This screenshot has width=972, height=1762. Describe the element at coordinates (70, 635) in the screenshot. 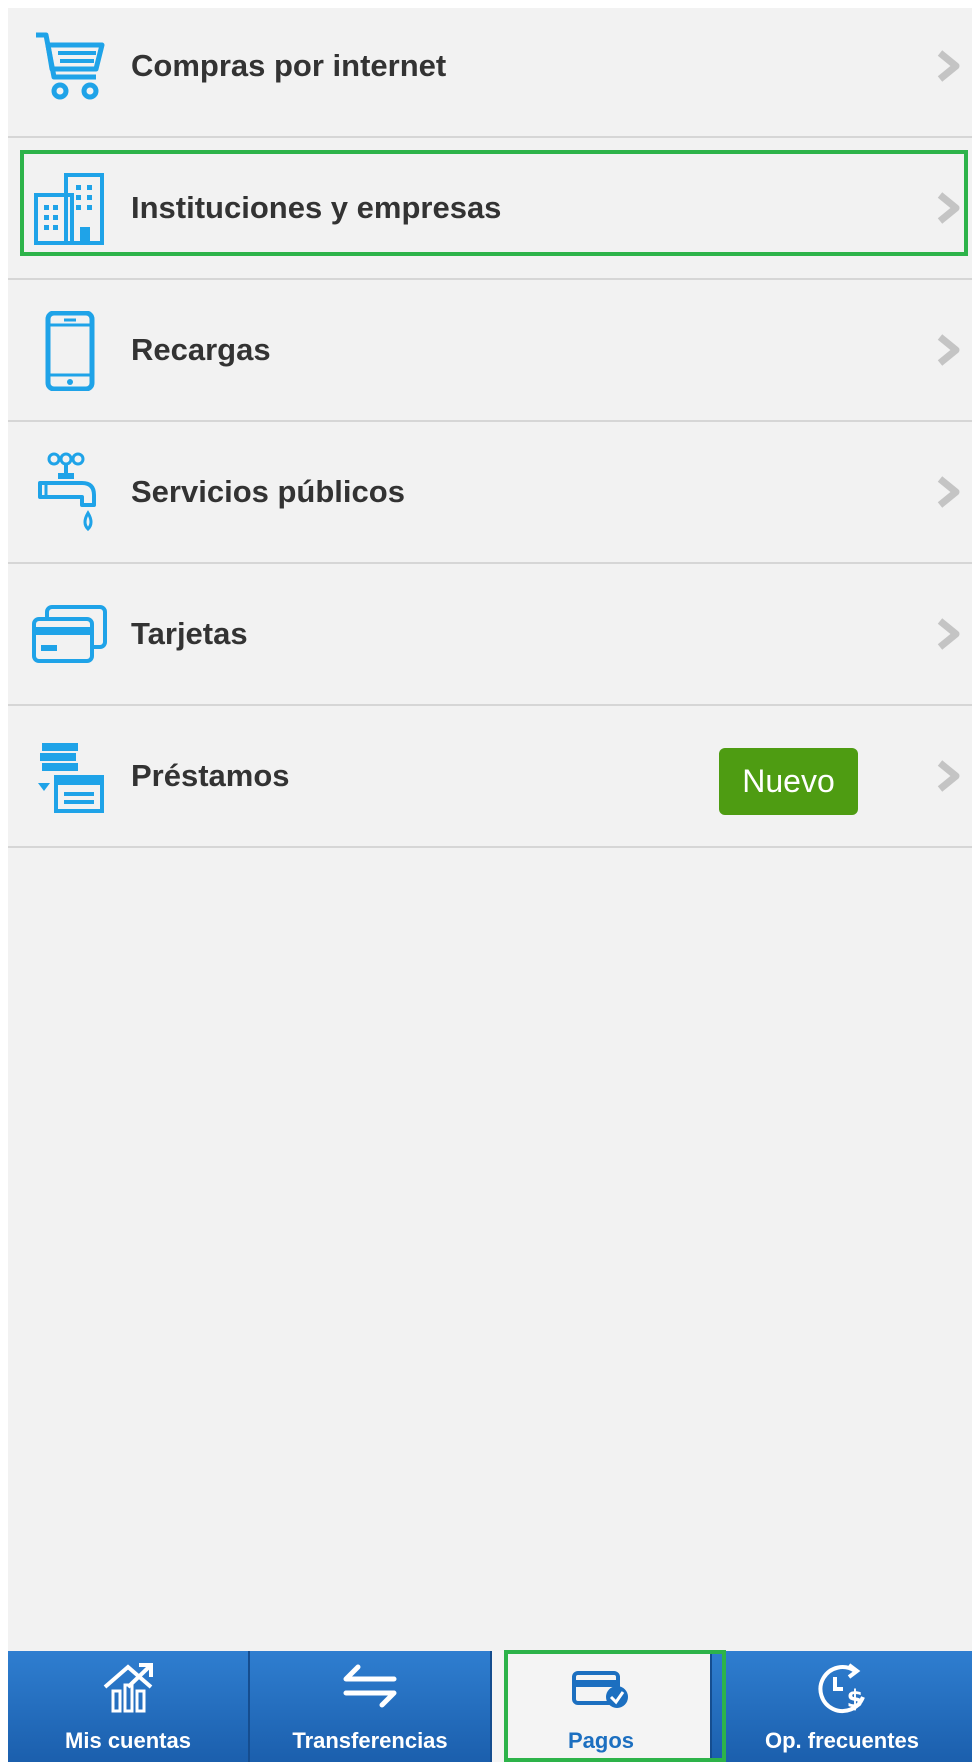

I see `cards-icon` at that location.